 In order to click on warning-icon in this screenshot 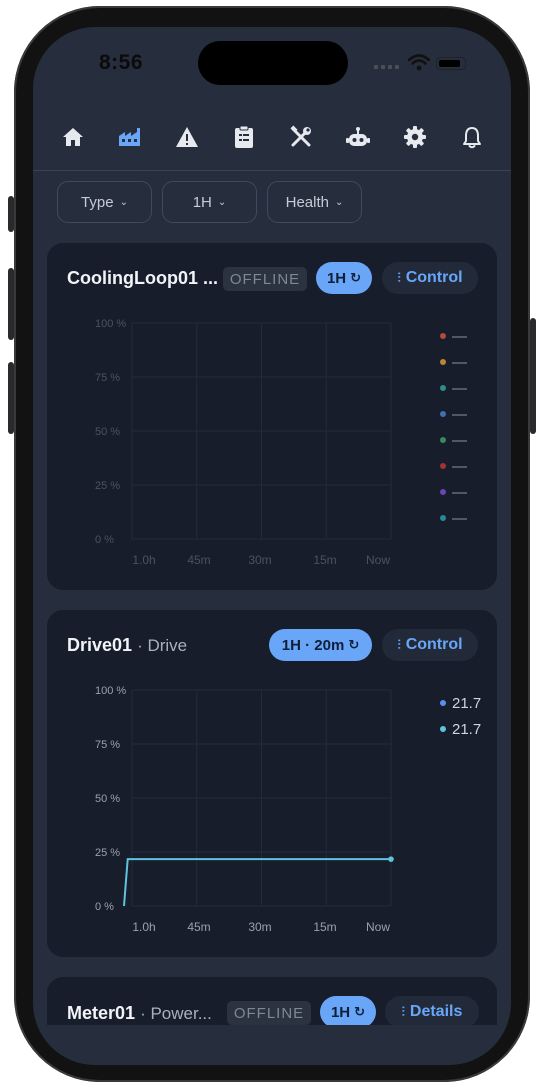, I will do `click(187, 137)`.